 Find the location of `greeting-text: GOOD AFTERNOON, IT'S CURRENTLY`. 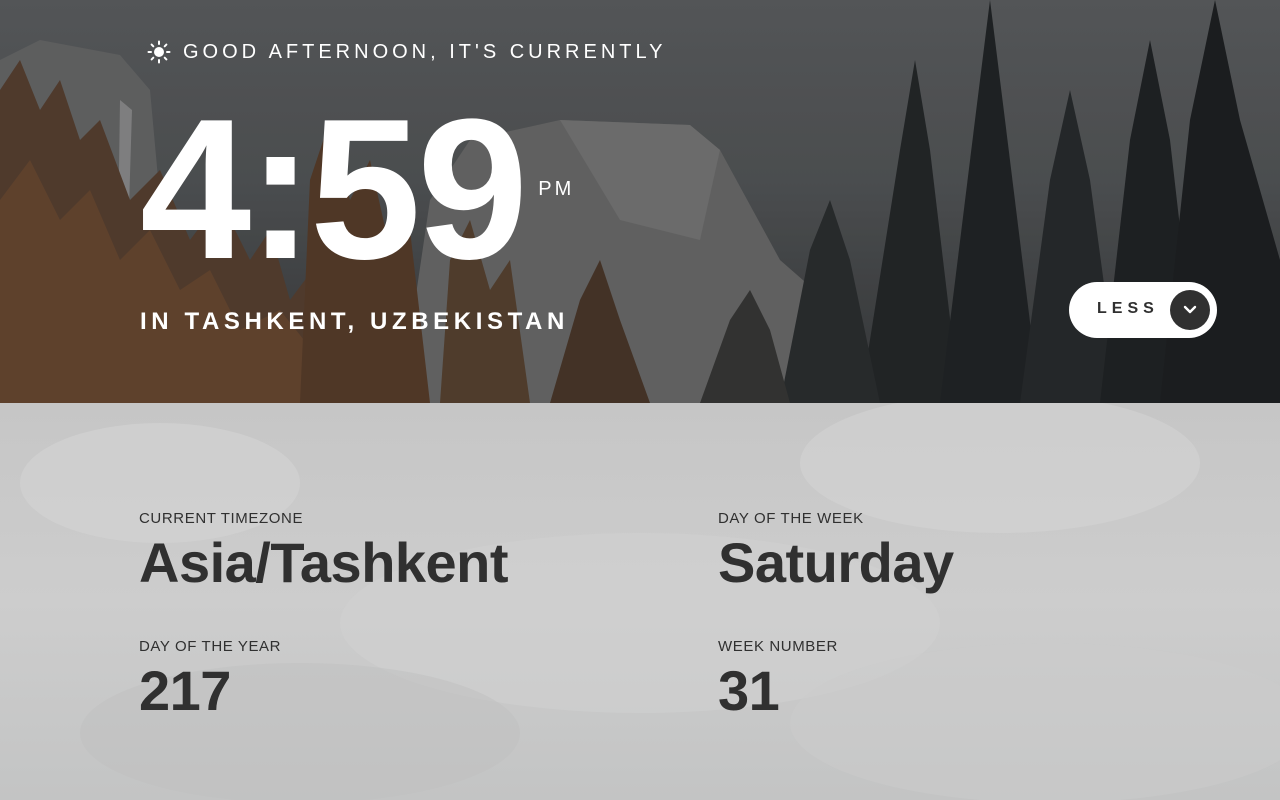

greeting-text: GOOD AFTERNOON, IT'S CURRENTLY is located at coordinates (425, 51).